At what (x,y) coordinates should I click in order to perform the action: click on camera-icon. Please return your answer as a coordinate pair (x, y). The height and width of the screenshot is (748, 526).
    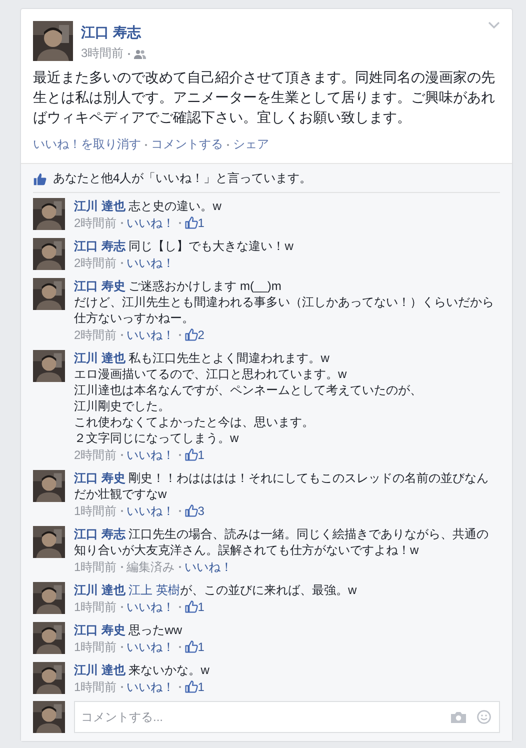
    Looking at the image, I should click on (458, 717).